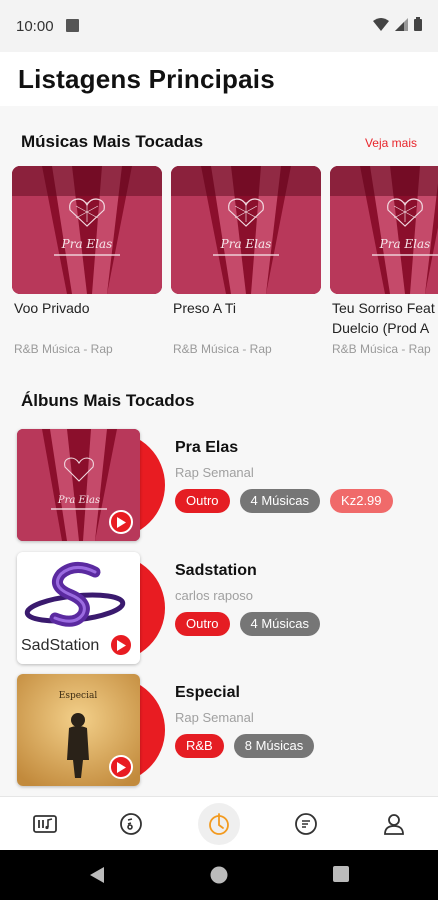 The width and height of the screenshot is (438, 900). I want to click on vinyl-record-icon, so click(131, 824).